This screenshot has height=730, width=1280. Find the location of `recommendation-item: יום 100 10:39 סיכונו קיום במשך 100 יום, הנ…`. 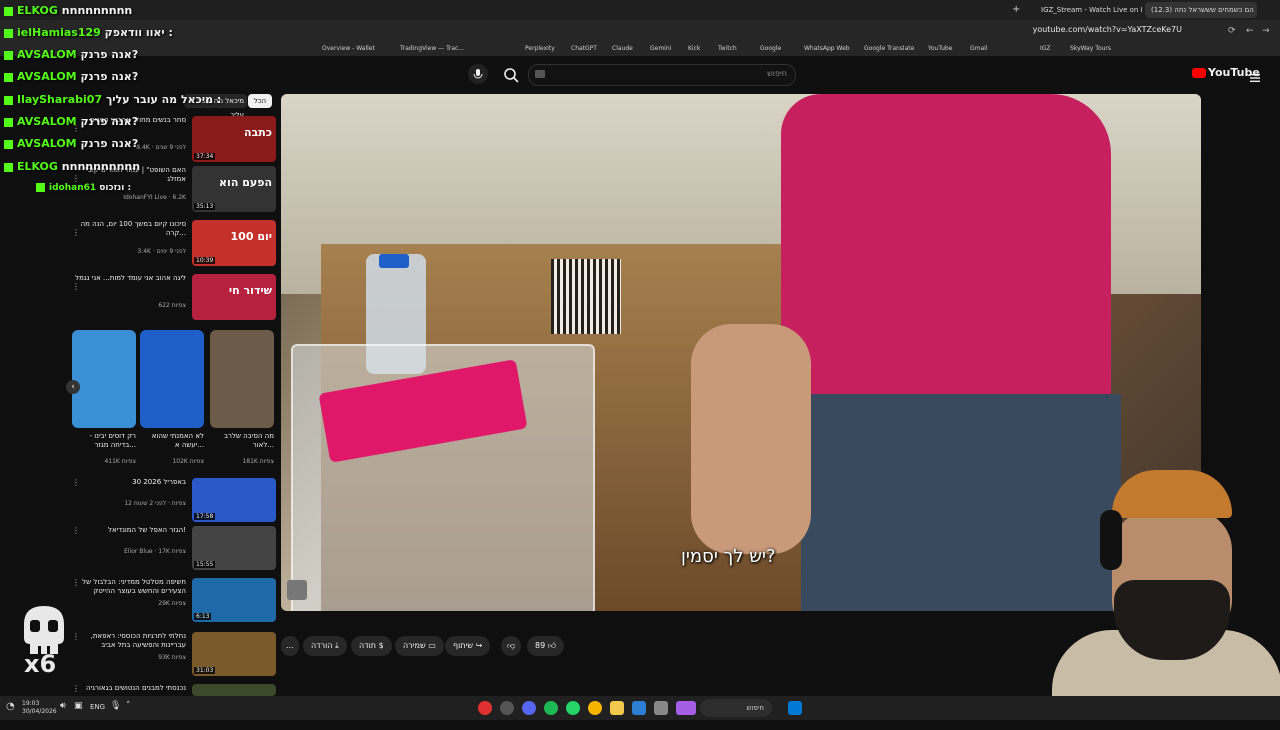

recommendation-item: יום 100 10:39 סיכונו קיום במשך 100 יום, הנ… is located at coordinates (171, 245).